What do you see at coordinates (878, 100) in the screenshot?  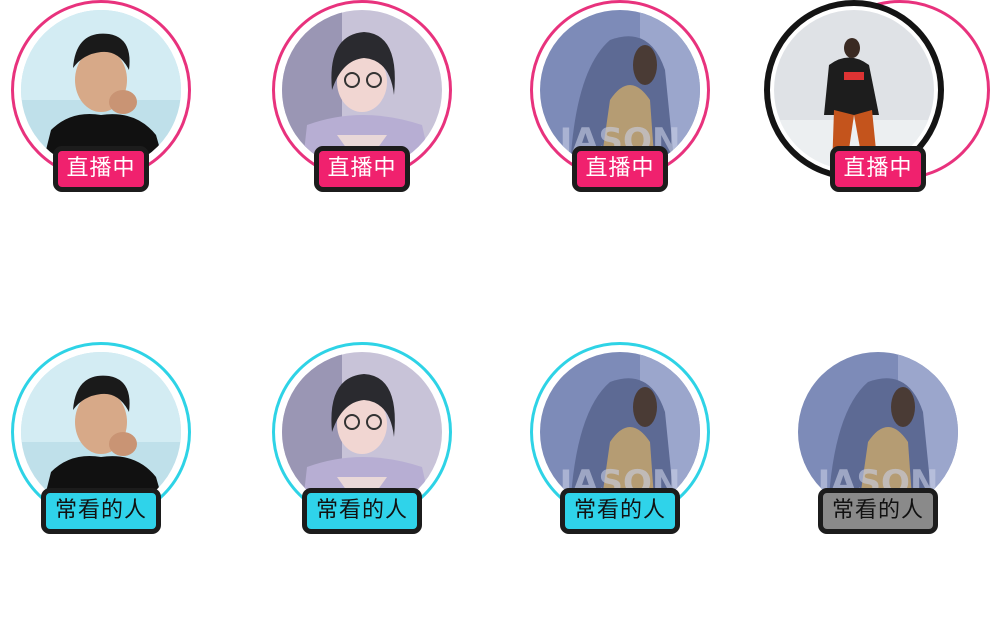 I see `live-avatar-4: 直播中` at bounding box center [878, 100].